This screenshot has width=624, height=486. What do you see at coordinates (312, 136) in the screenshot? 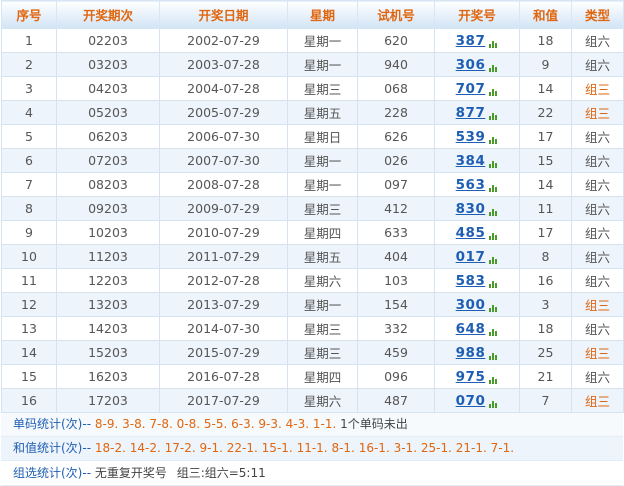
I see `table-row: 5 06203 2006-07-30 星期日 626 539 17 组六` at bounding box center [312, 136].